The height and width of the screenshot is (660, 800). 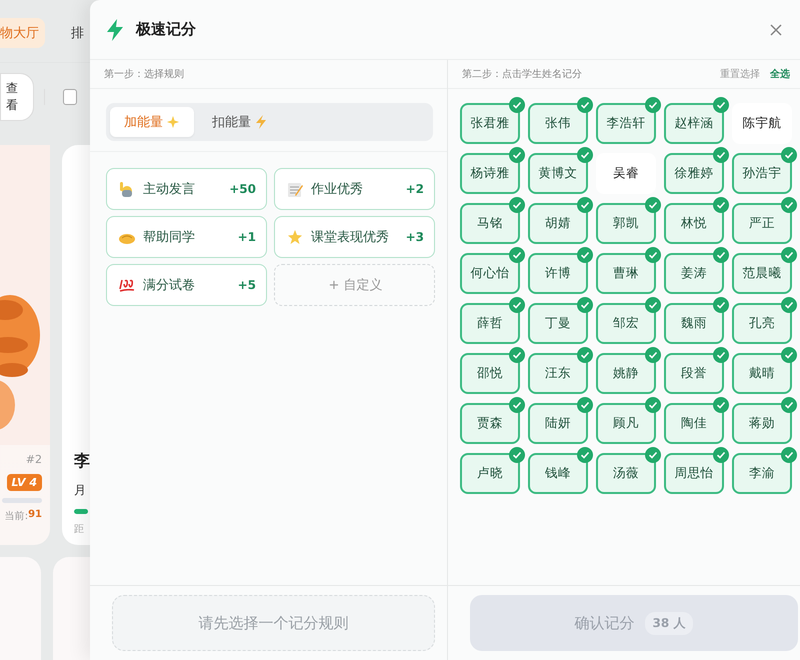 I want to click on progress-bar, so click(x=81, y=511).